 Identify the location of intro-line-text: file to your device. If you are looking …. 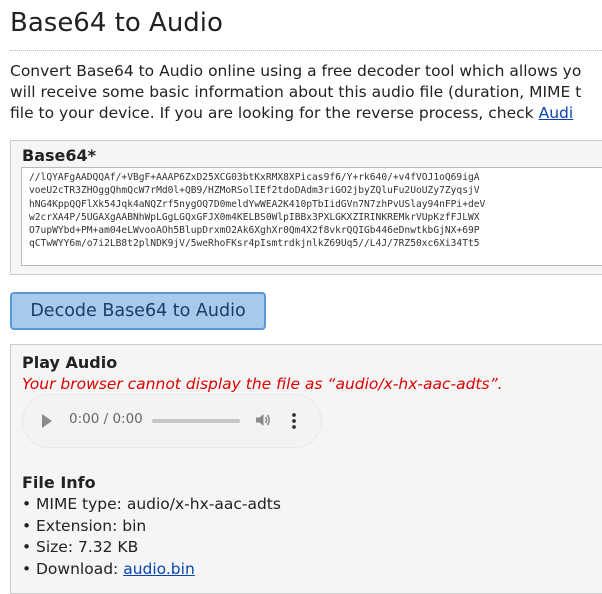
(274, 113).